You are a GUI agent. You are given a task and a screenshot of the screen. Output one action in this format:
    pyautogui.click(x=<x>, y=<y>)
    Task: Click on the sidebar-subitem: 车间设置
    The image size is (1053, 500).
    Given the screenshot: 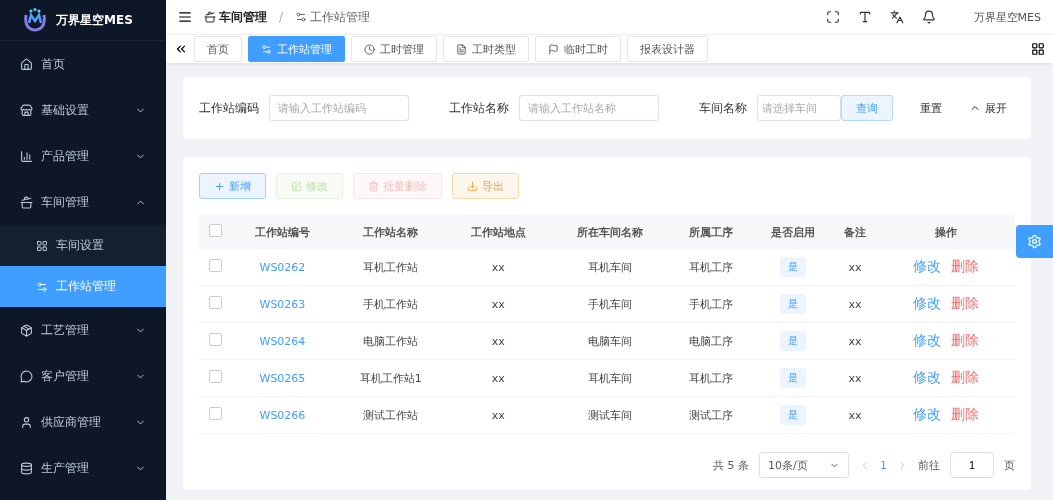 What is the action you would take?
    pyautogui.click(x=83, y=245)
    